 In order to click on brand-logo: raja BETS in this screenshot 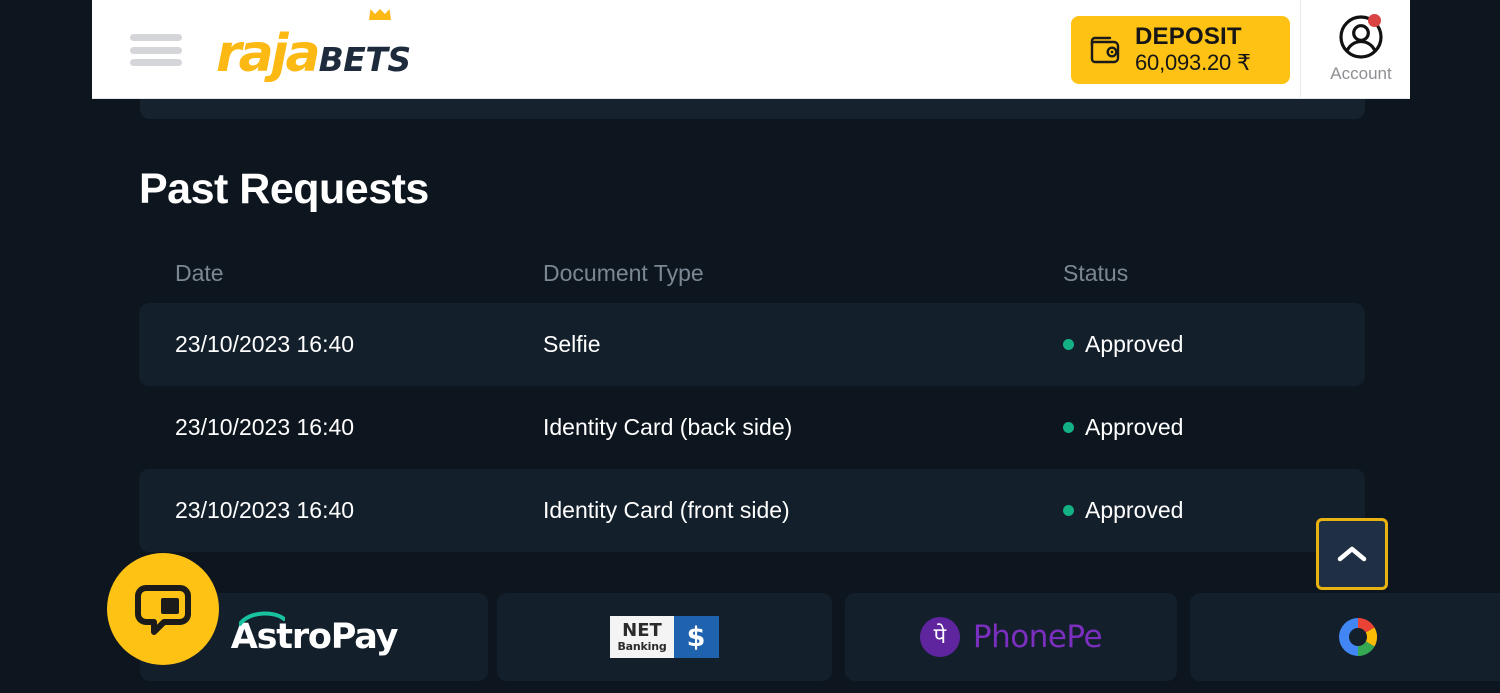, I will do `click(313, 46)`.